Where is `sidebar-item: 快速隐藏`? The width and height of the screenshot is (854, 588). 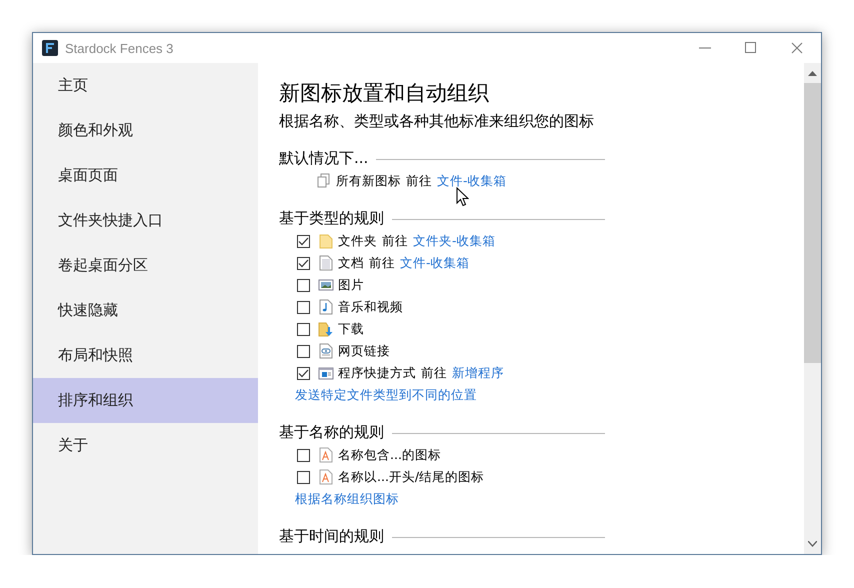
sidebar-item: 快速隐藏 is located at coordinates (145, 310).